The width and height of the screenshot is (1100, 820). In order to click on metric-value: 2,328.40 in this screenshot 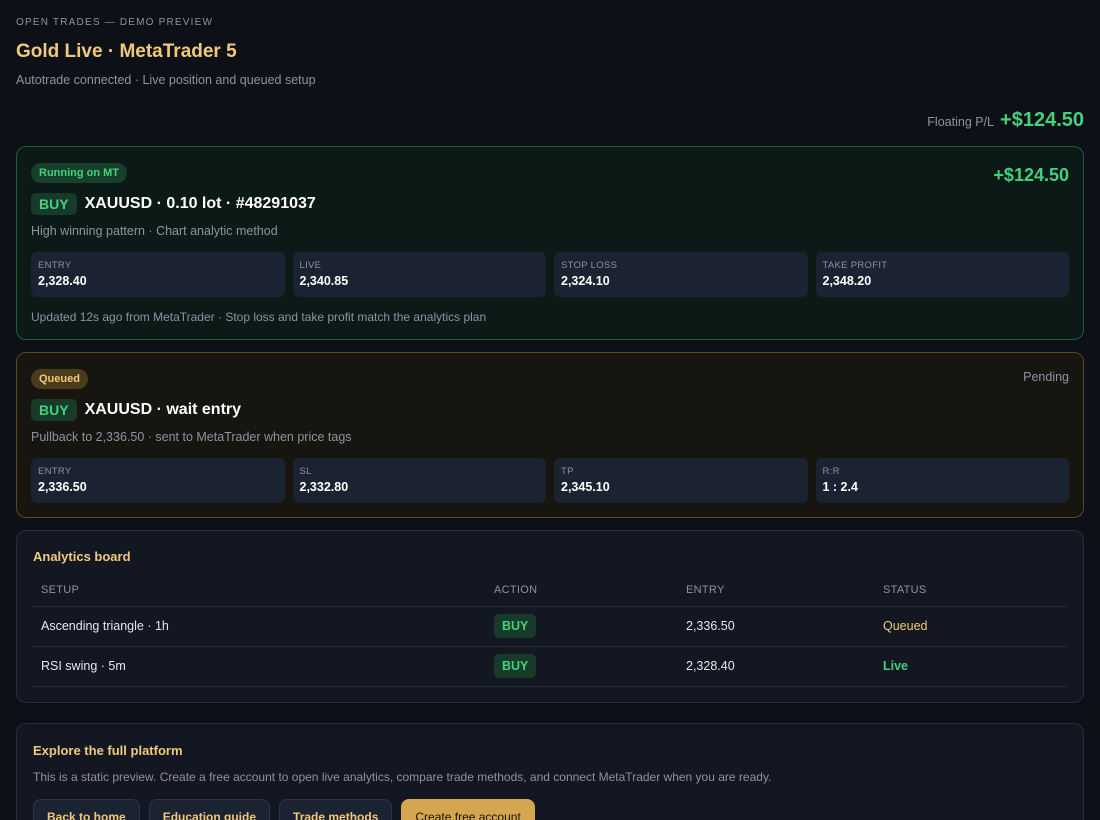, I will do `click(62, 281)`.